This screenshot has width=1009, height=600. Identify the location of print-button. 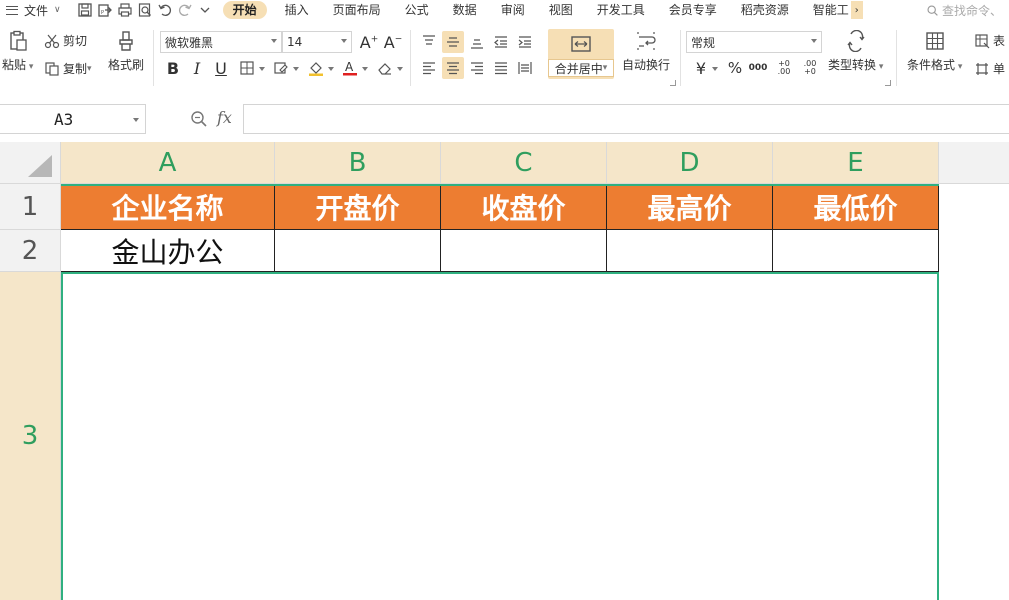
(125, 10).